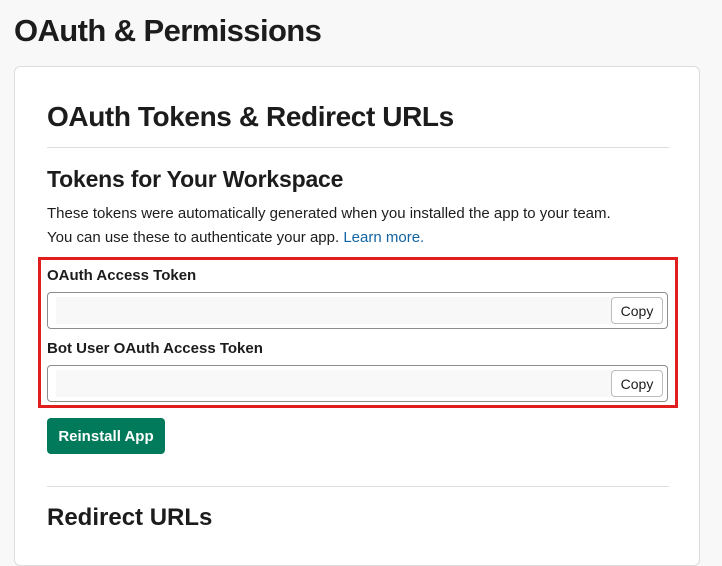 This screenshot has height=566, width=722. I want to click on copy-oauth-token-button: Copy, so click(637, 310).